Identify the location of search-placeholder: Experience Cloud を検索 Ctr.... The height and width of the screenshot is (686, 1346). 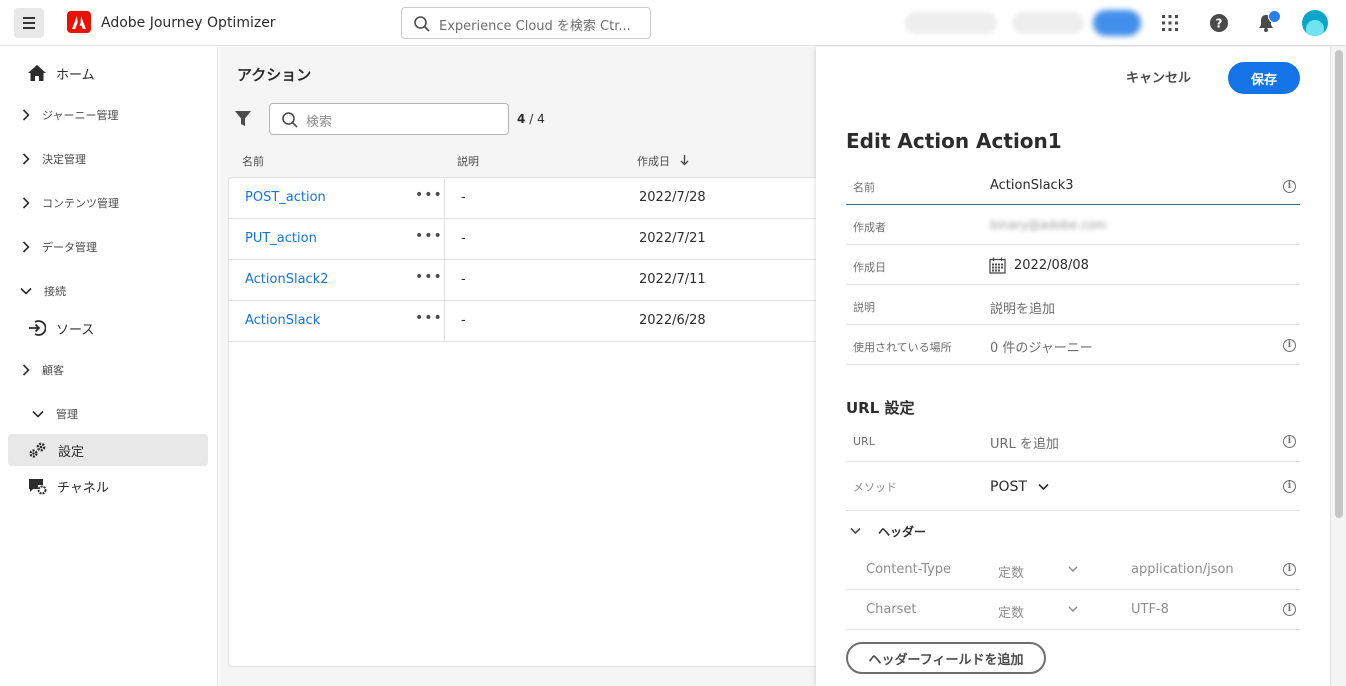
(535, 26).